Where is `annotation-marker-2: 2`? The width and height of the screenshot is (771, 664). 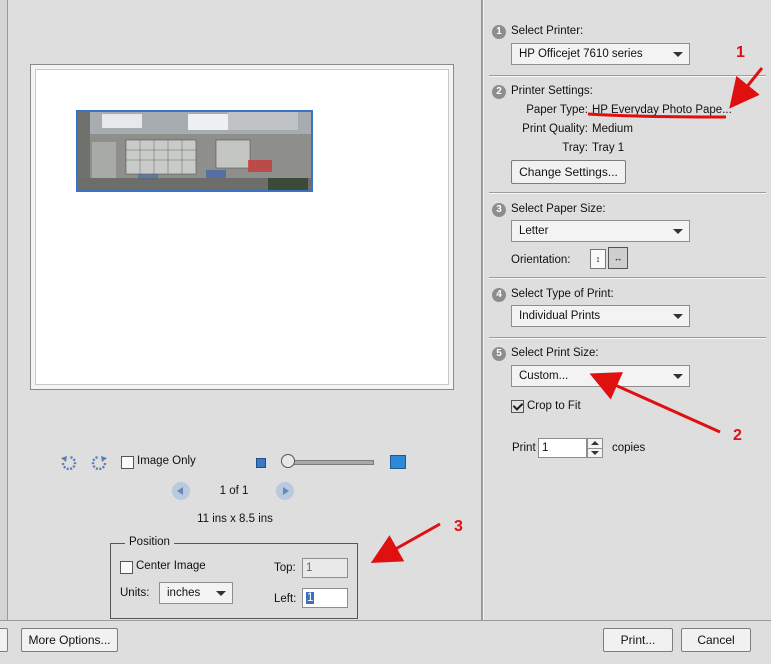 annotation-marker-2: 2 is located at coordinates (737, 435).